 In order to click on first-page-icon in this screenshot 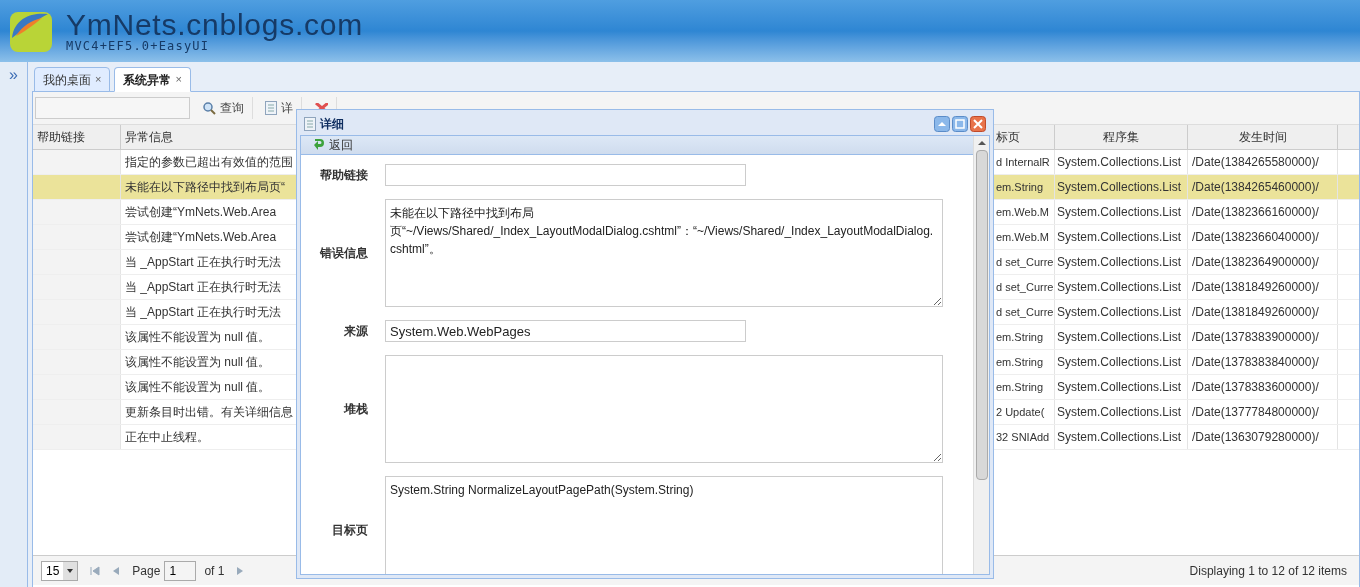, I will do `click(95, 570)`.